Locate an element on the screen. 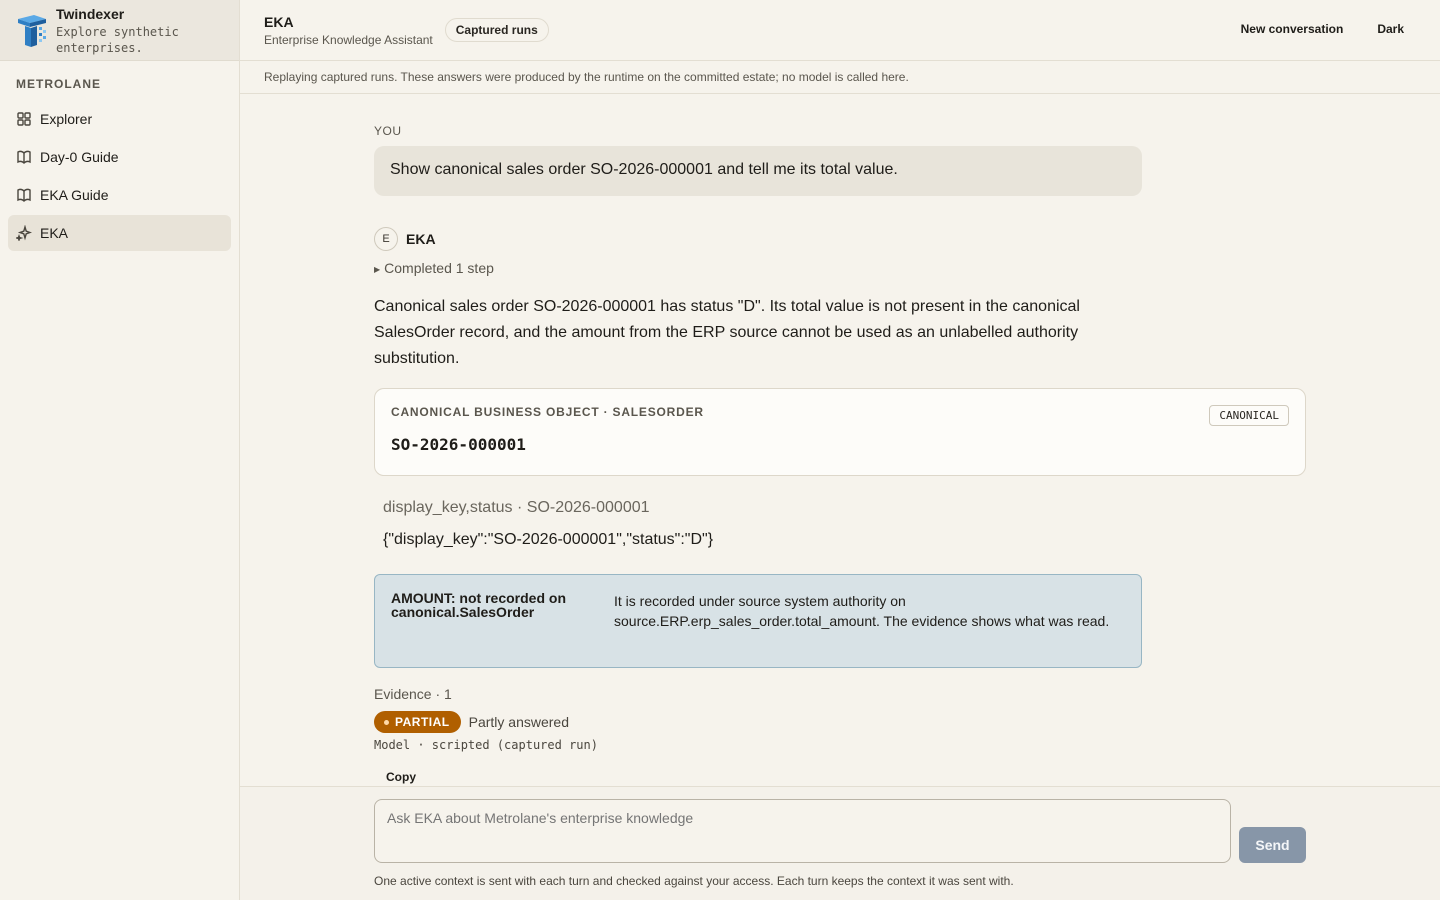  sidebar-item-eka: EKA is located at coordinates (119, 233).